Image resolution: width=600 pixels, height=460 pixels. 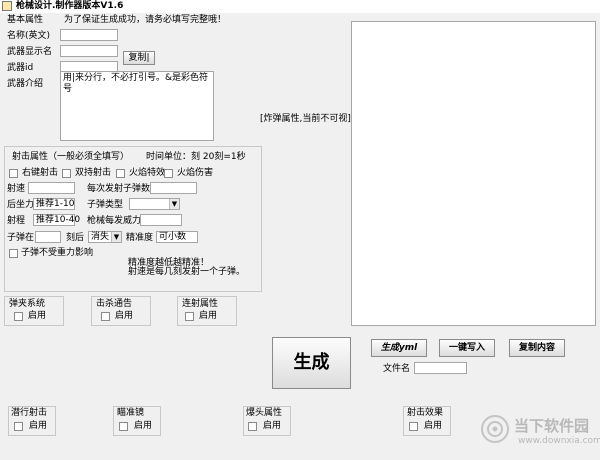 I want to click on fire-rate-label: 射速, so click(x=16, y=189).